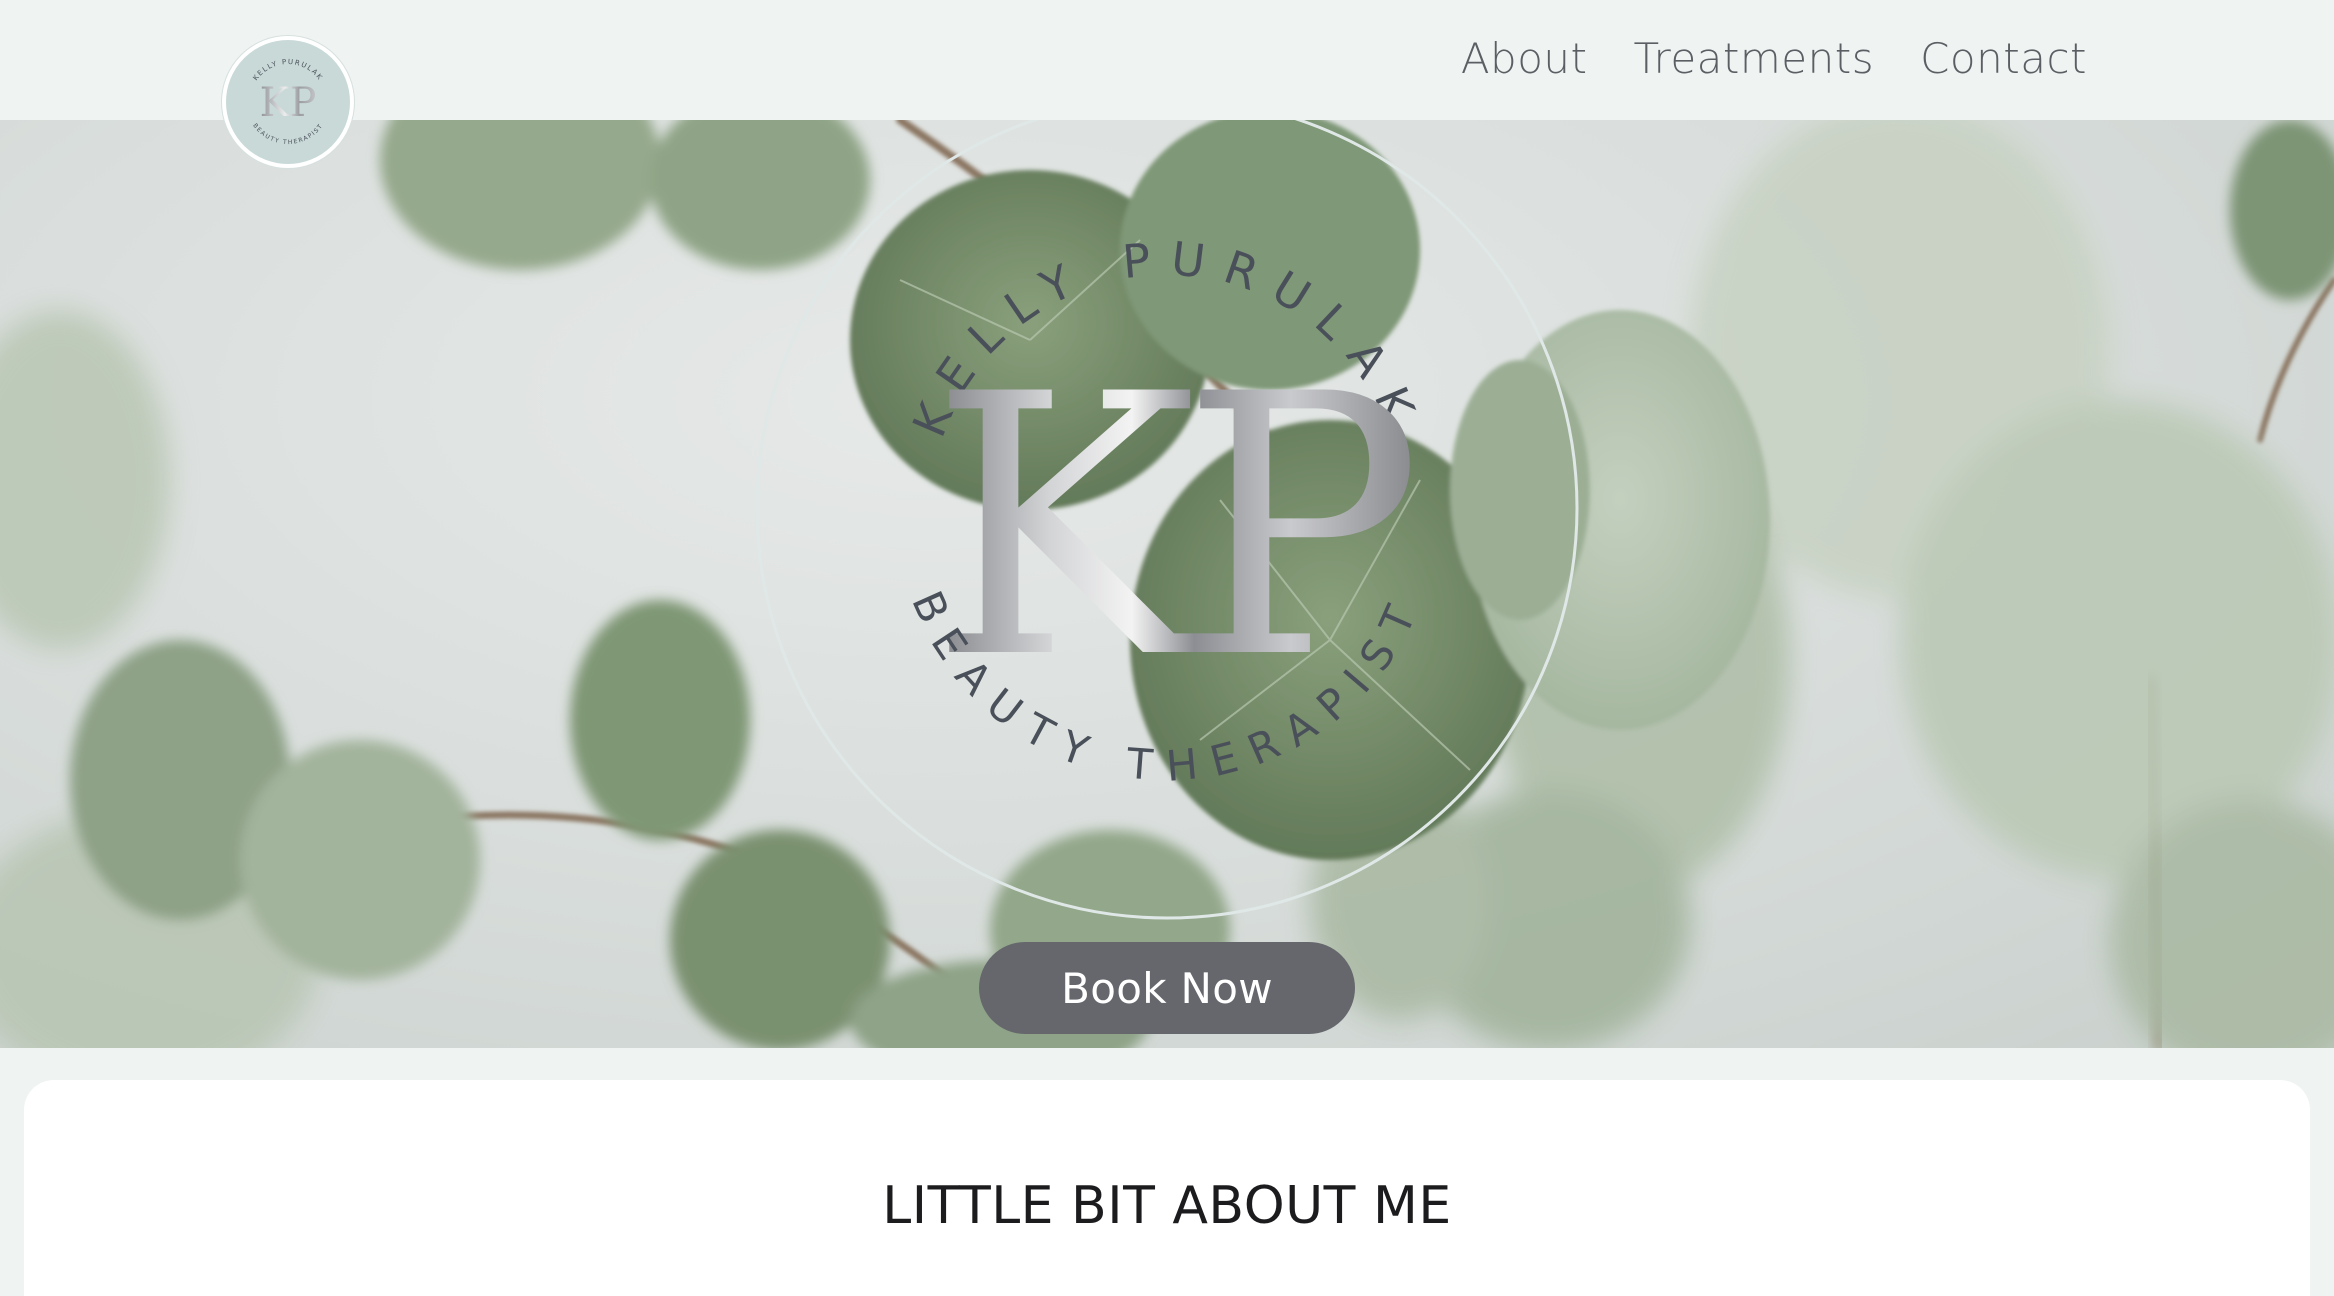  I want to click on logo-emblem-small: KELLY PURULAK KP BEAUTY THERAPIST, so click(288, 102).